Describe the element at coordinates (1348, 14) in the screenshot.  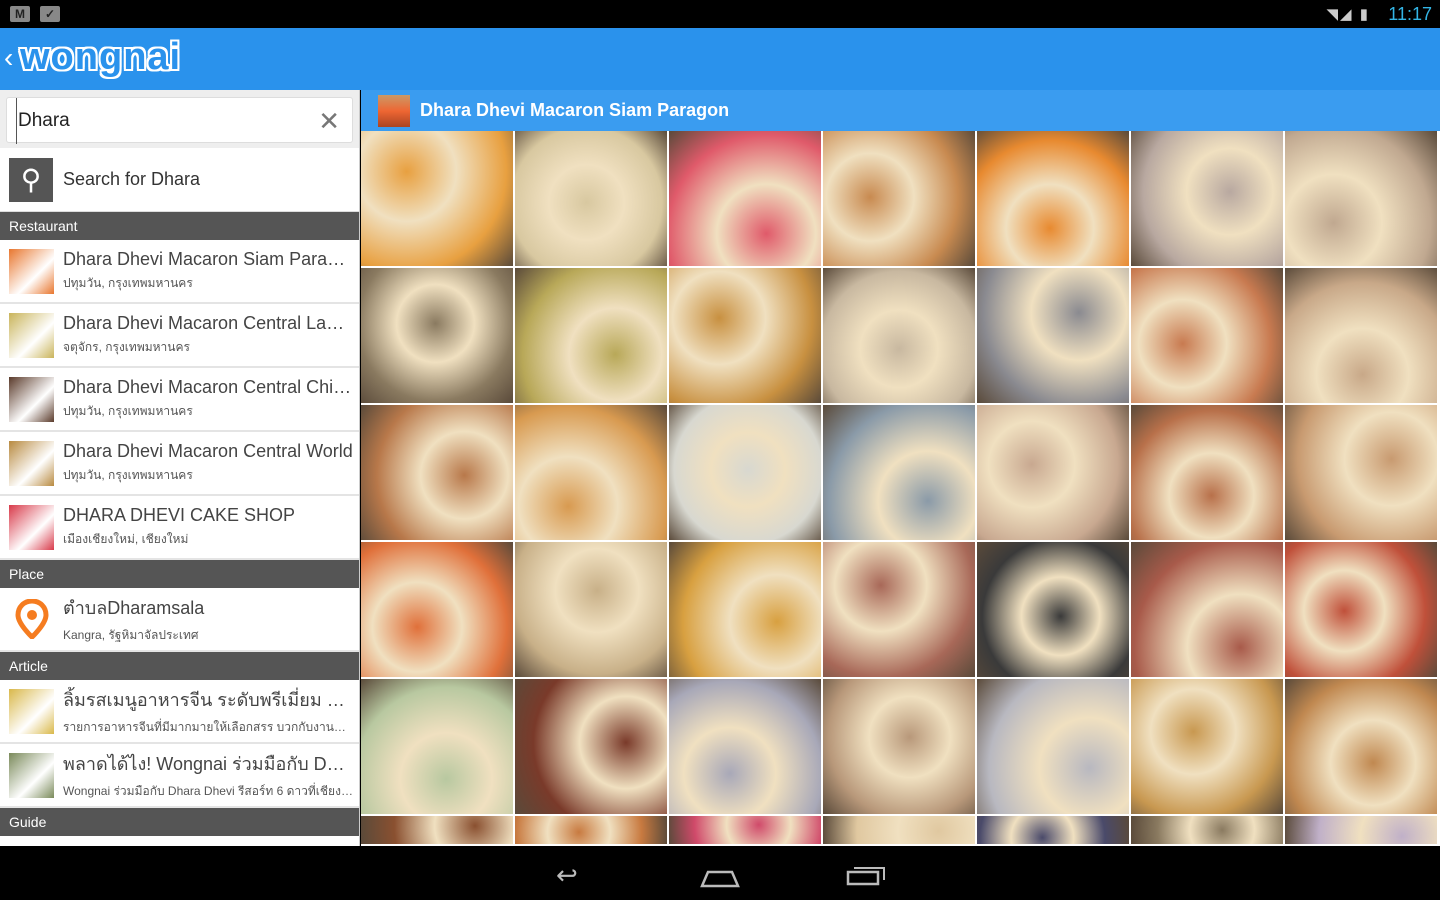
I see `signal-icon: ◥◢ ▮` at that location.